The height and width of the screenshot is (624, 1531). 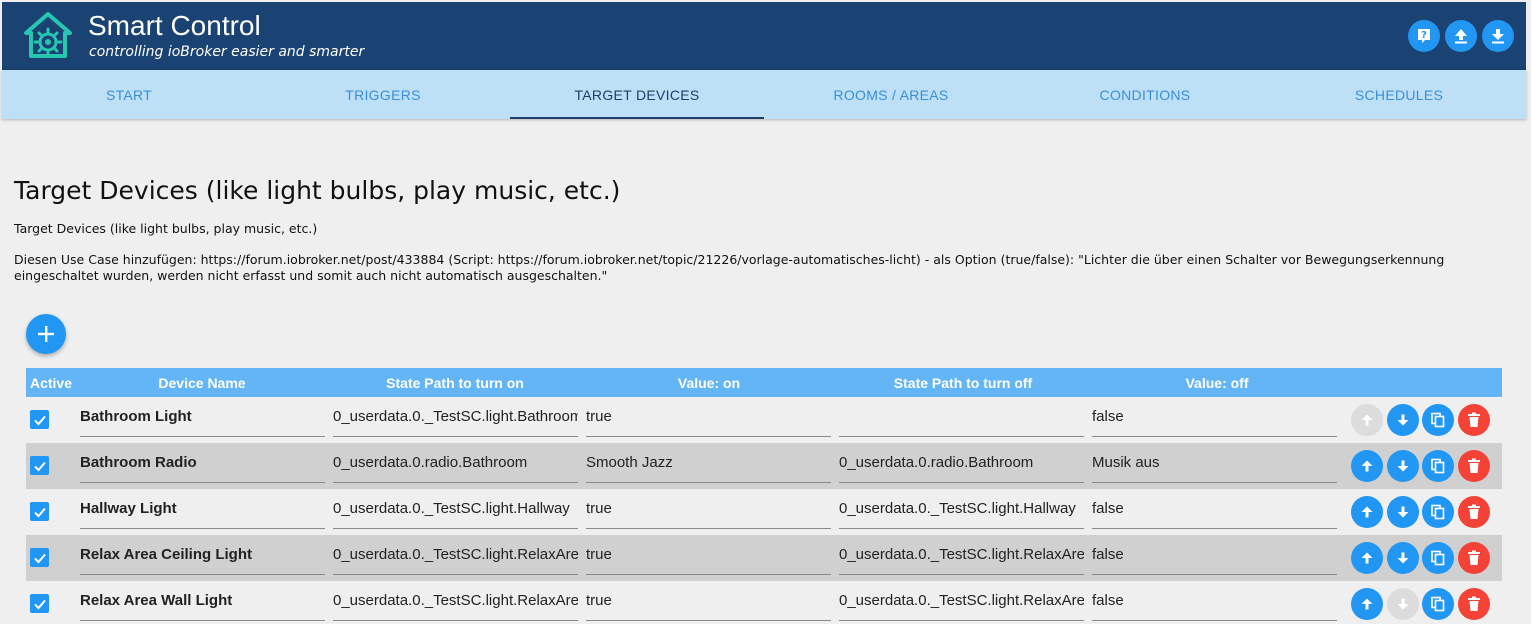 I want to click on off-value-field: Musik aus, so click(x=1214, y=463).